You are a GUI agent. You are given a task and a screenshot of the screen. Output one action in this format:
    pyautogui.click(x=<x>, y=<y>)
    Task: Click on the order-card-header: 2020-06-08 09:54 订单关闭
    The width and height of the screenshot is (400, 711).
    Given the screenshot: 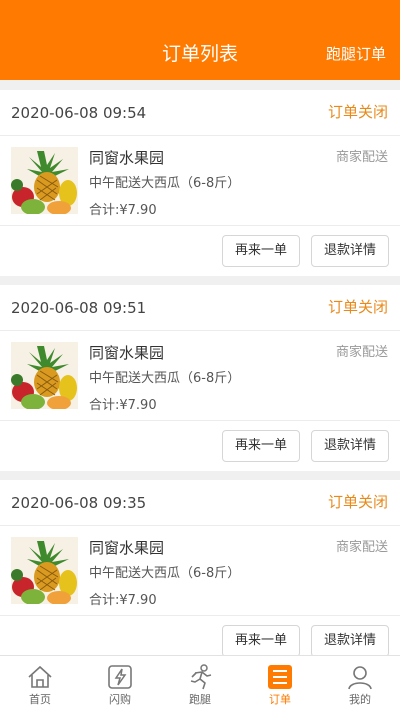 What is the action you would take?
    pyautogui.click(x=200, y=113)
    